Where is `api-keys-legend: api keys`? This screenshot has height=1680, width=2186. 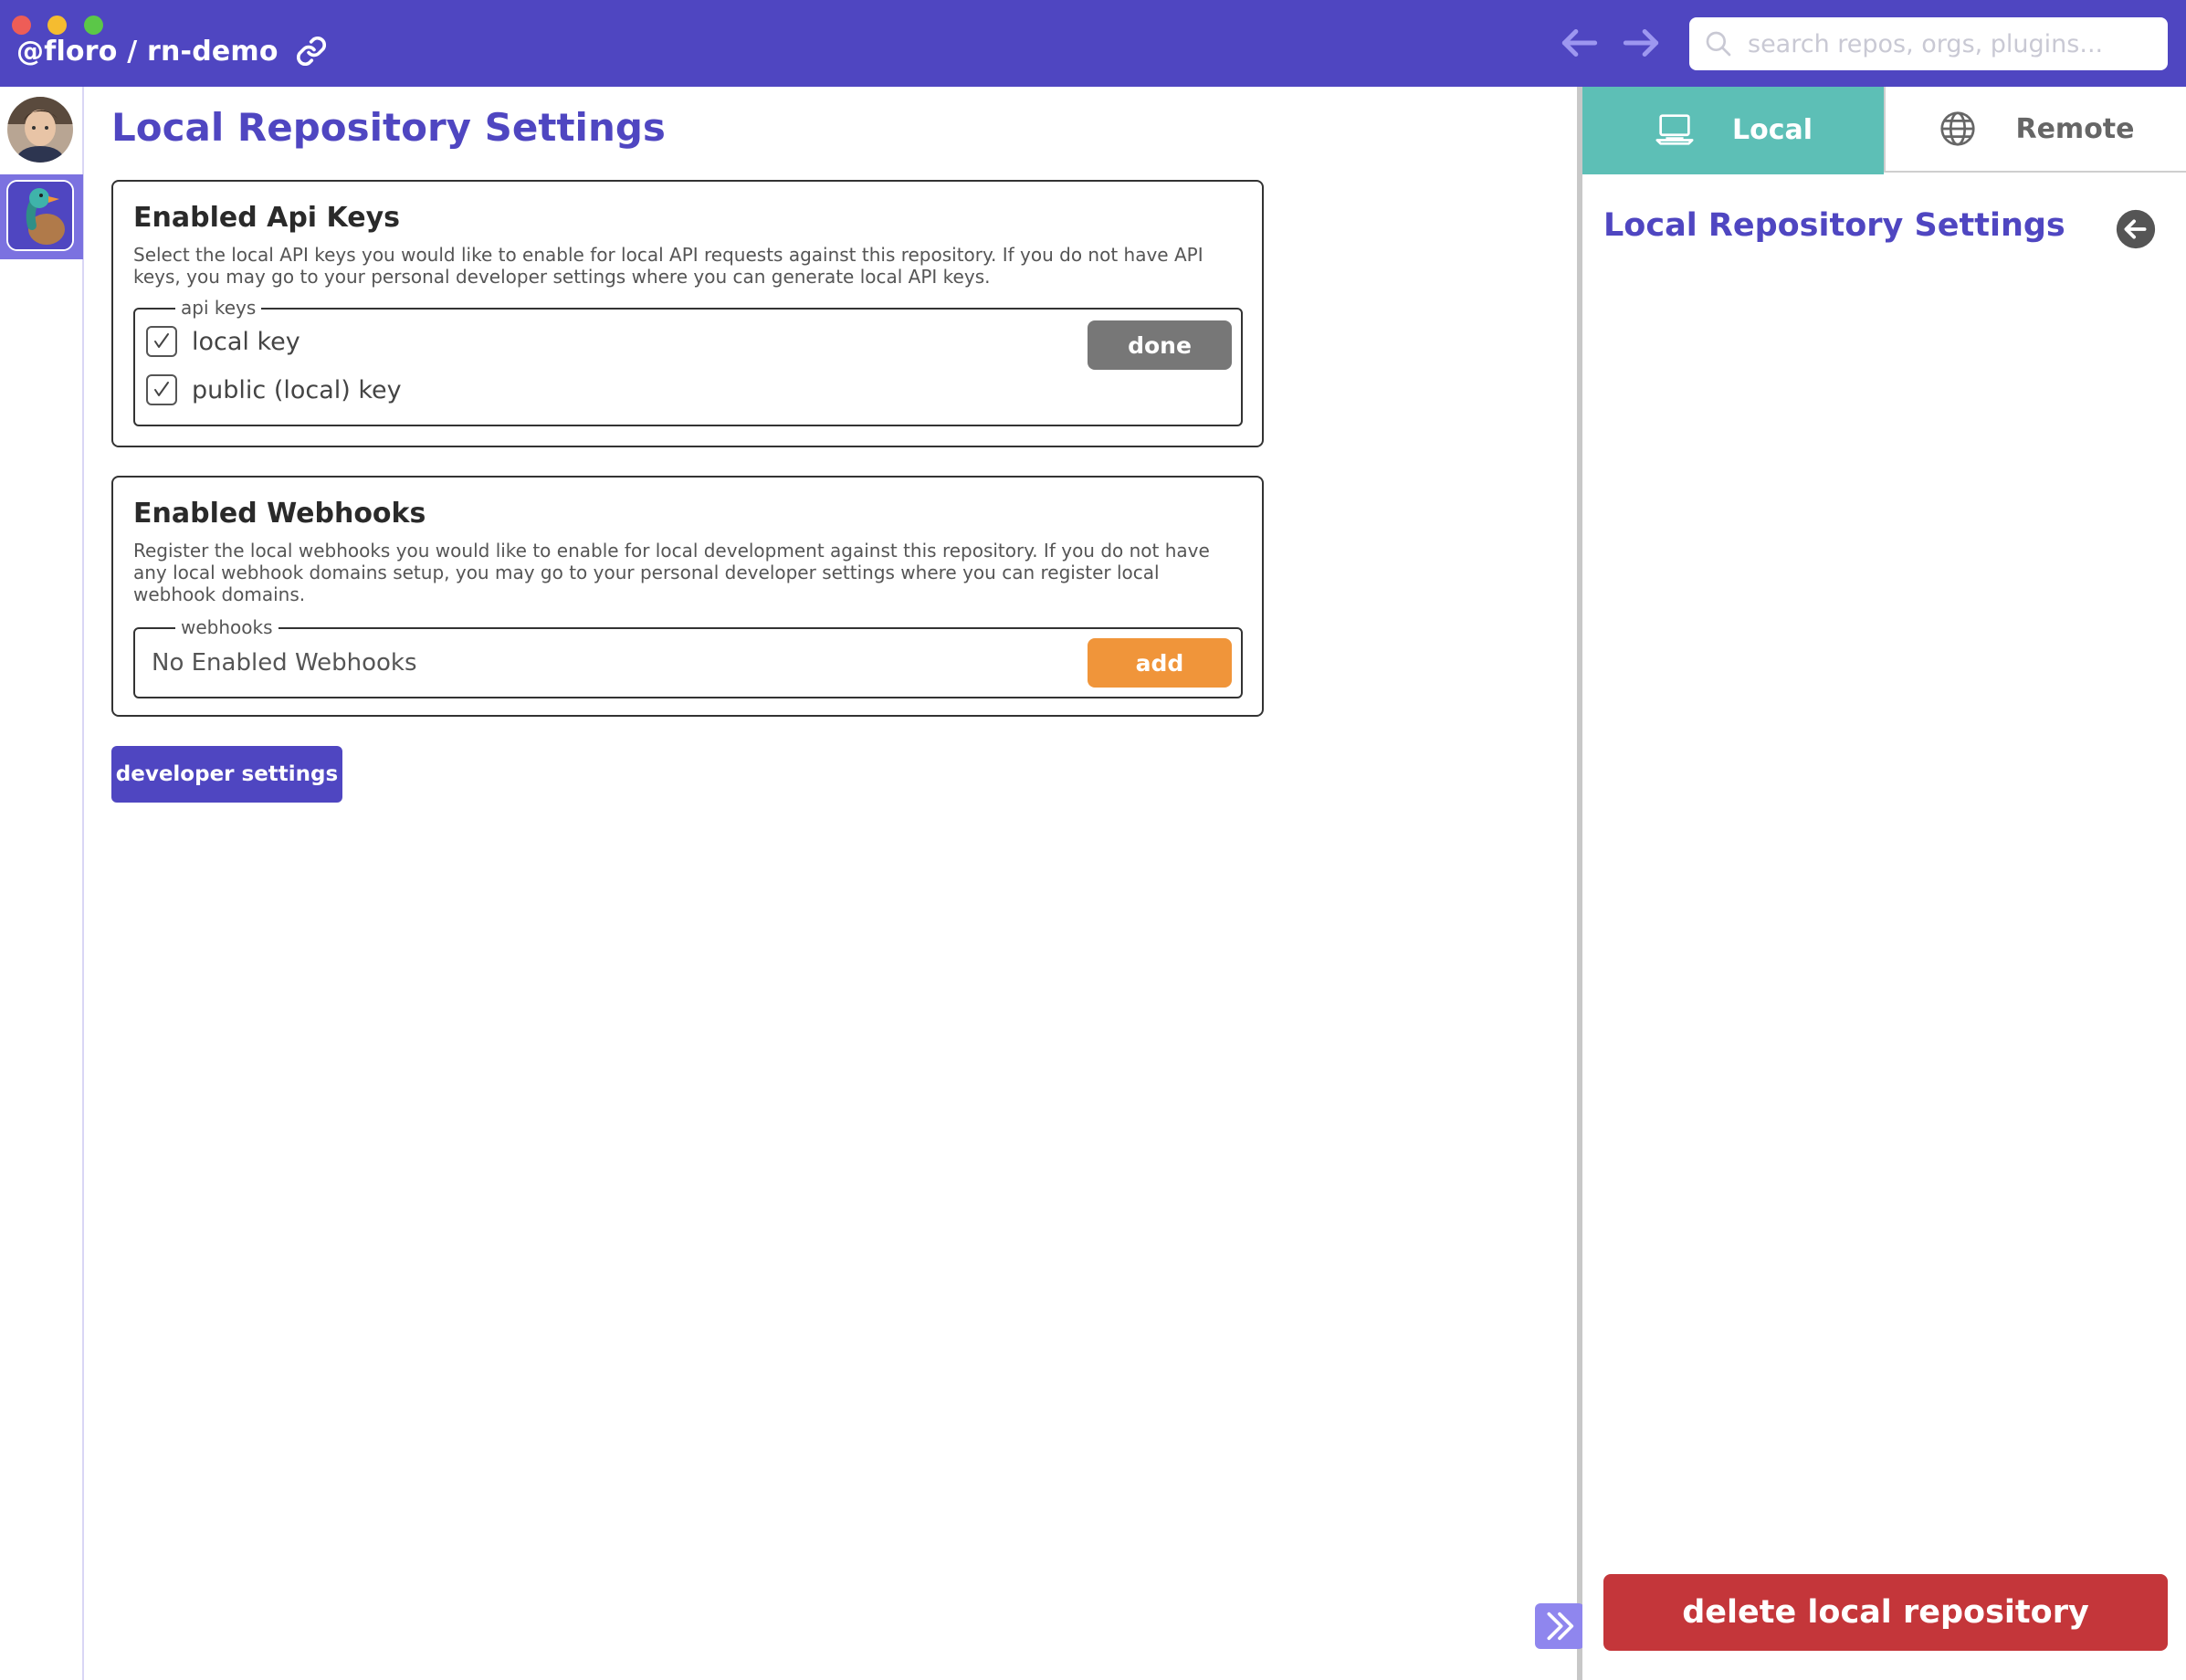 api-keys-legend: api keys is located at coordinates (219, 308).